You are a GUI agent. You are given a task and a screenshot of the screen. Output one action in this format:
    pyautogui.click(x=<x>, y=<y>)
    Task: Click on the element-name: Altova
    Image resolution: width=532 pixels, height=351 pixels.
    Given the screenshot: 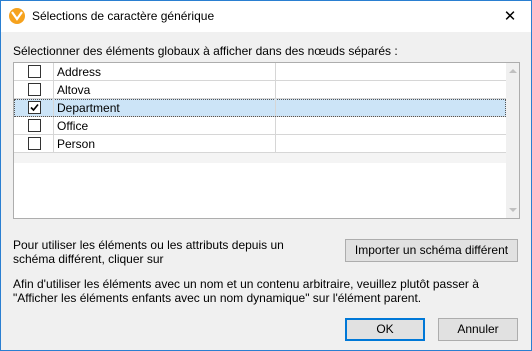 What is the action you would take?
    pyautogui.click(x=74, y=90)
    